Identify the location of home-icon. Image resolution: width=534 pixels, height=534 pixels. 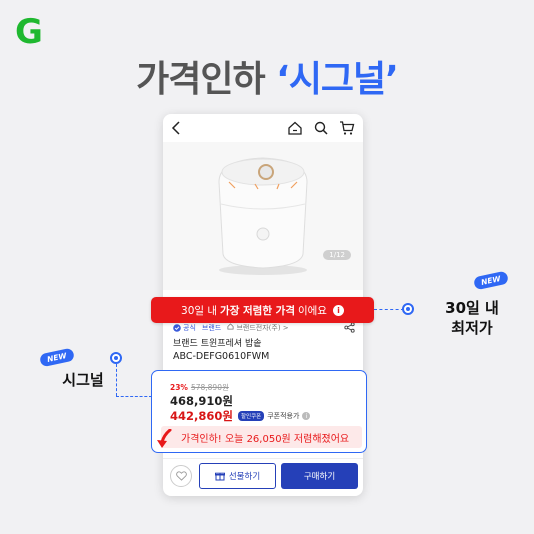
(295, 128).